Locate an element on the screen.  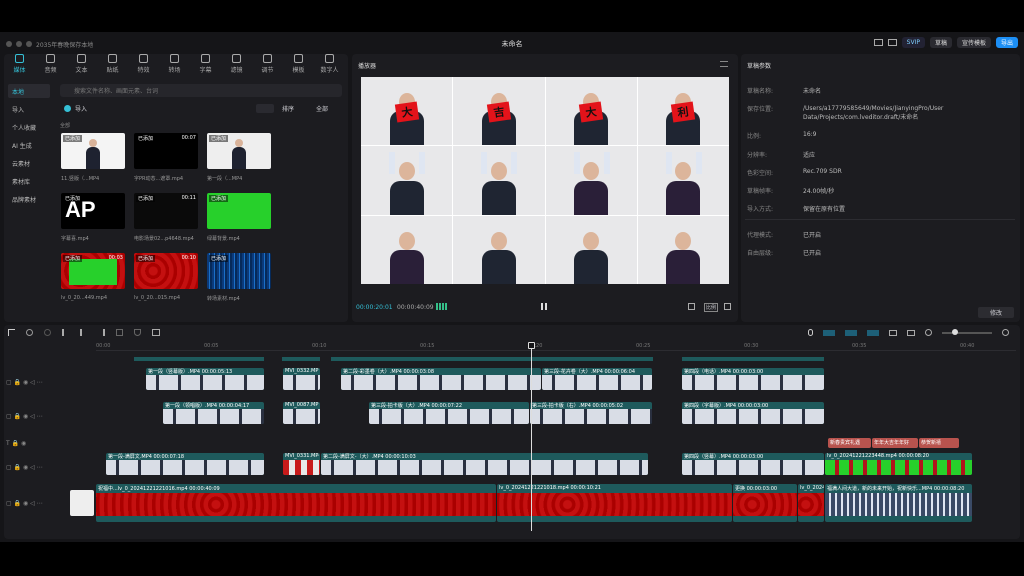
crop-icon is located at coordinates (691, 306).